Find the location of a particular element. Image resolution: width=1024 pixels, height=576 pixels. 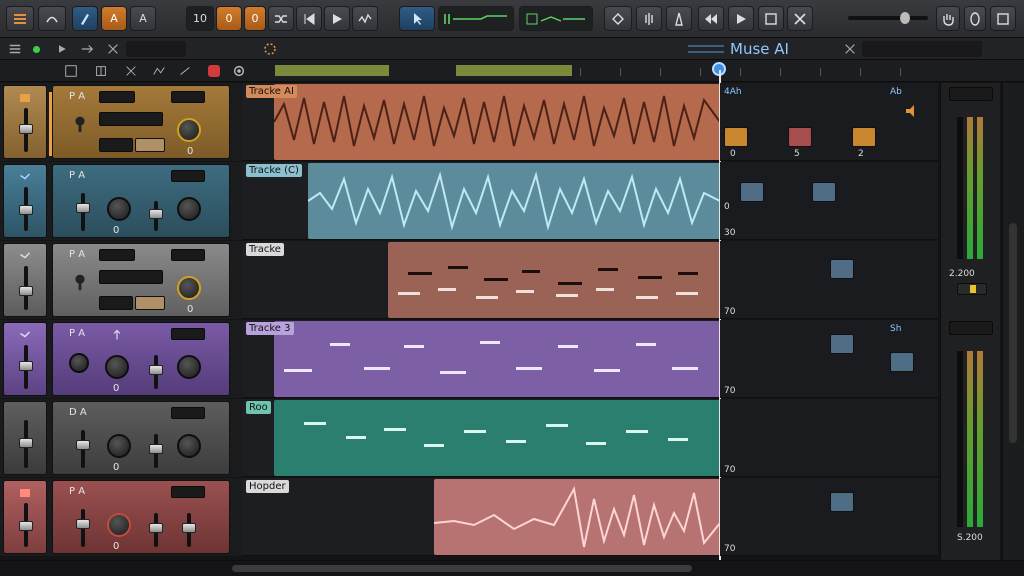

plugin-tag-1: P A is located at coordinates (77, 96).